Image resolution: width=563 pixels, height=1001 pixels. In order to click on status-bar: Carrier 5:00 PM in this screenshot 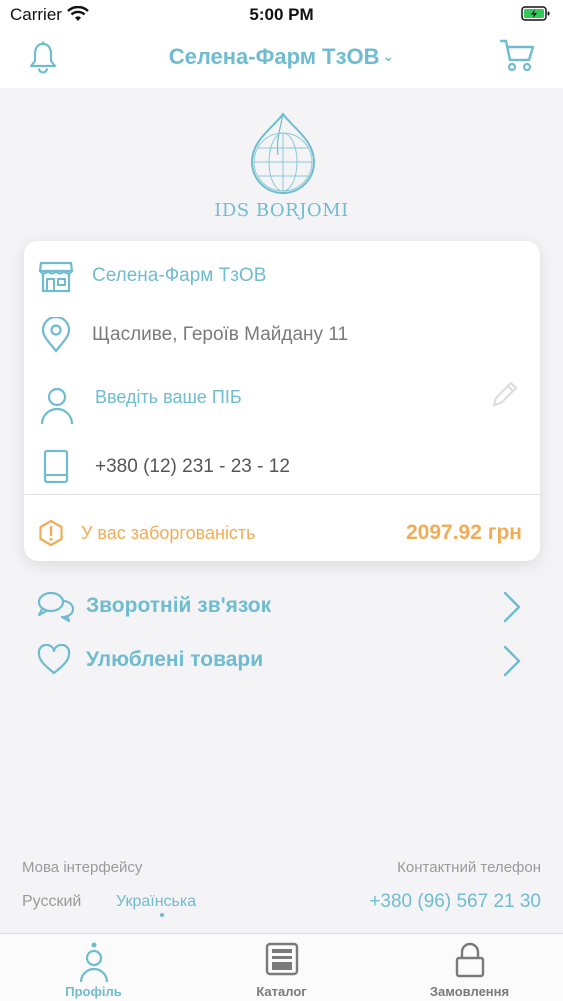, I will do `click(281, 15)`.